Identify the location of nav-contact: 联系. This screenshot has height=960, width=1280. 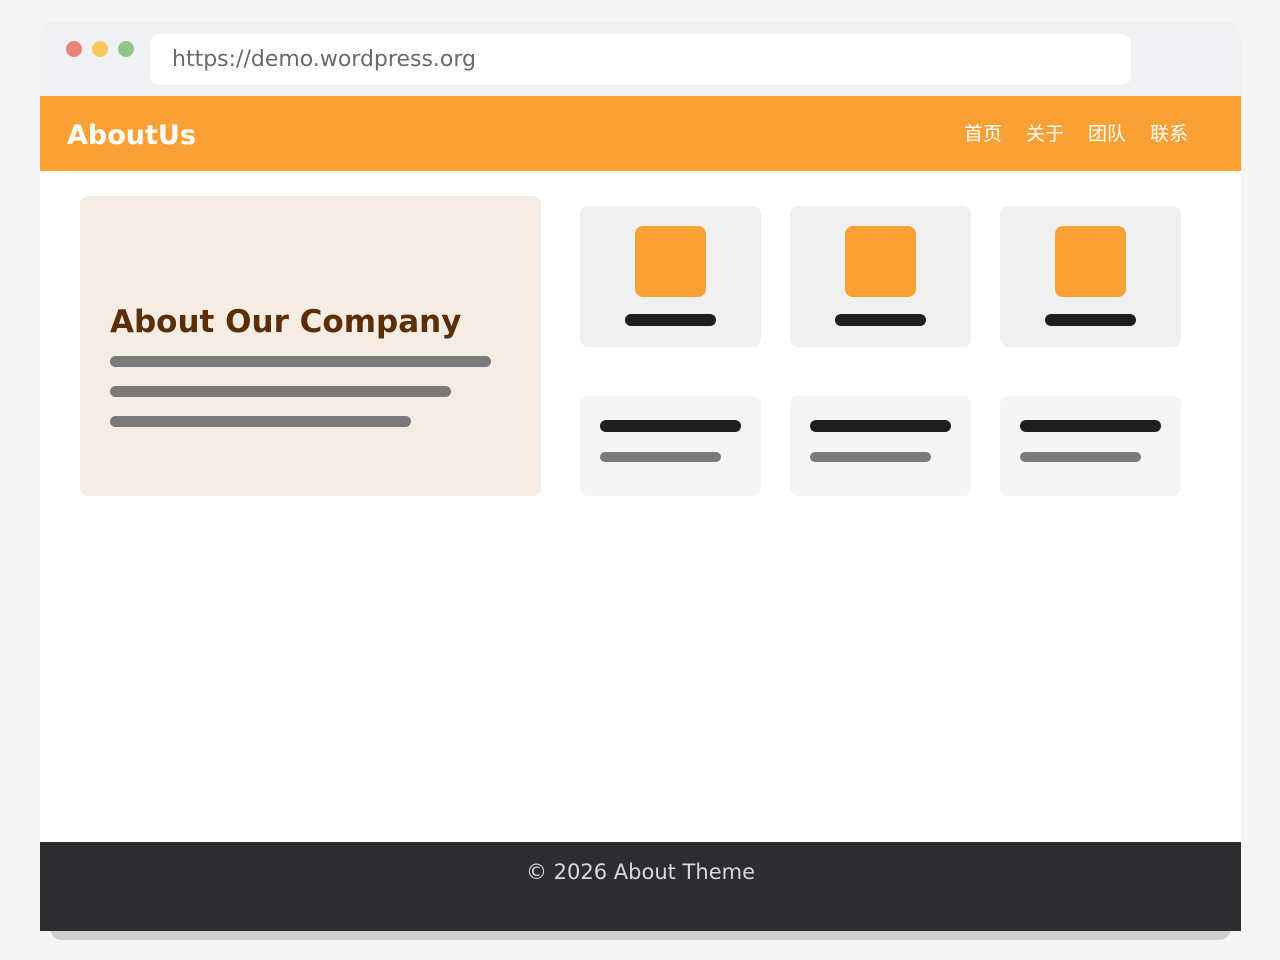
(1169, 134).